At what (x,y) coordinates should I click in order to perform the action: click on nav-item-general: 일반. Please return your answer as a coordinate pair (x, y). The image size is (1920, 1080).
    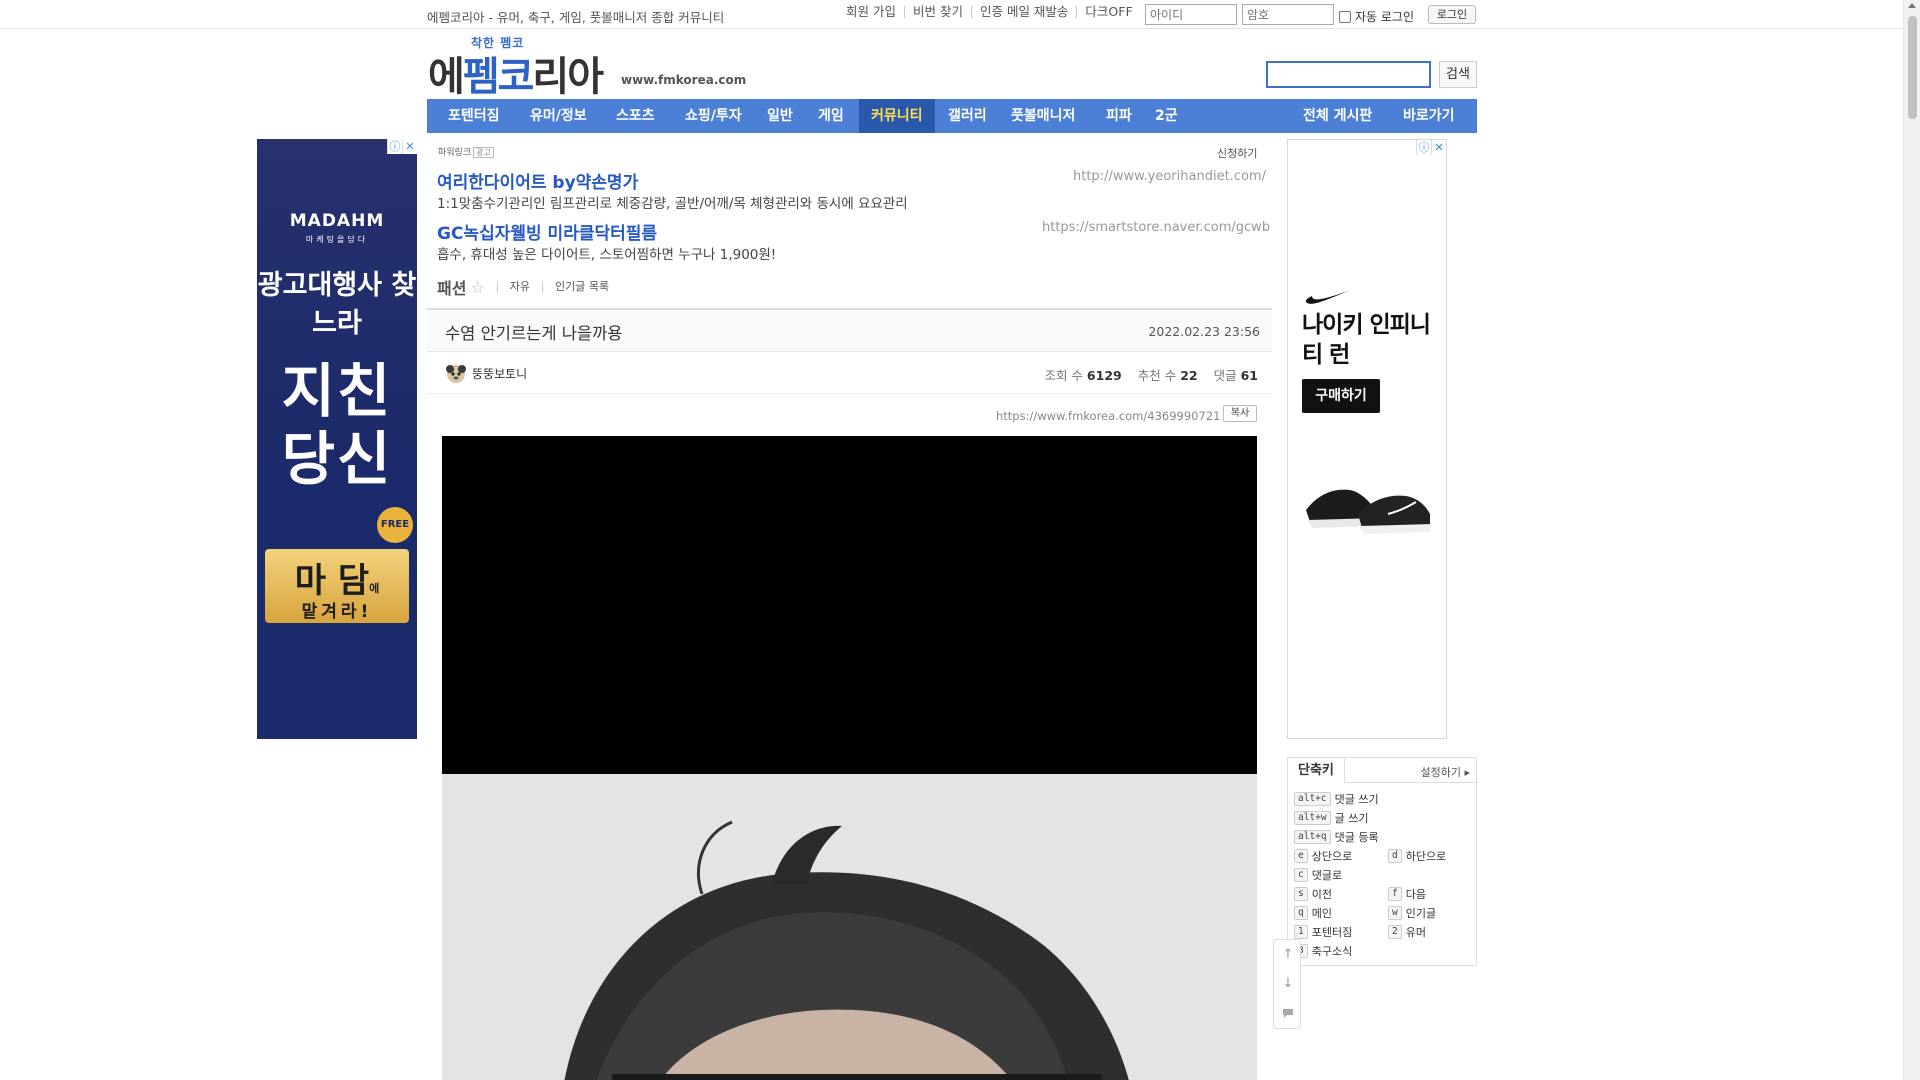
    Looking at the image, I should click on (780, 116).